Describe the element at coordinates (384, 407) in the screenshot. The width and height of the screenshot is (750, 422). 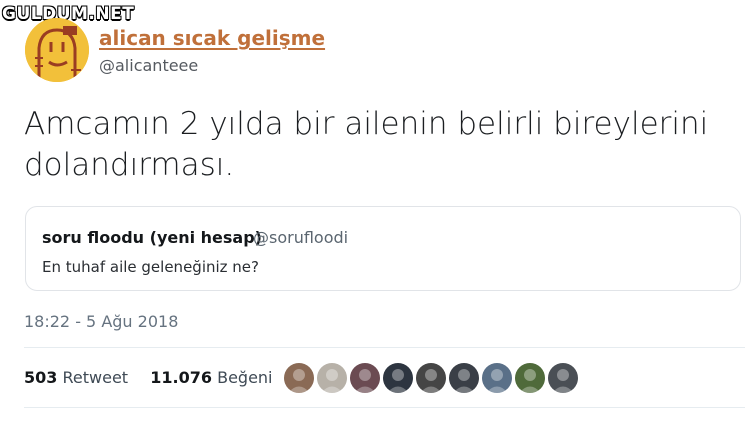
I see `divider-bottom` at that location.